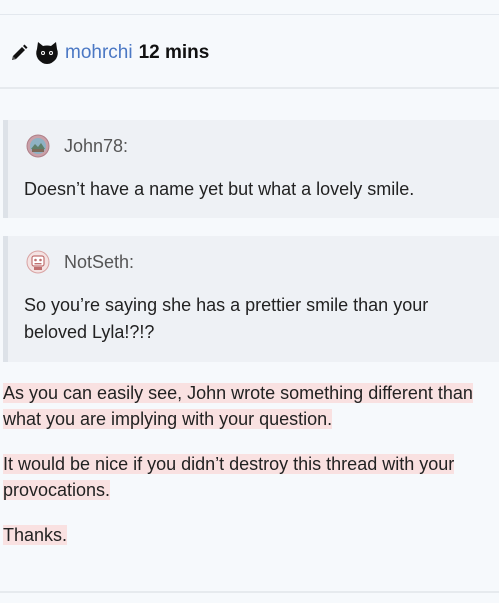  I want to click on bottom-divider, so click(249, 592).